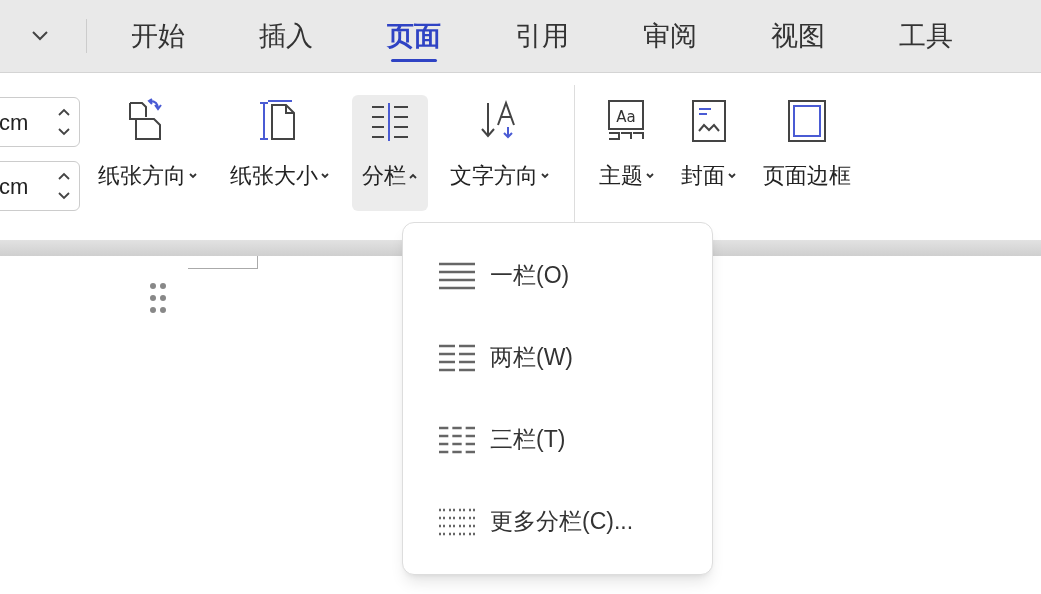  What do you see at coordinates (494, 176) in the screenshot?
I see `button-label: 文字方向` at bounding box center [494, 176].